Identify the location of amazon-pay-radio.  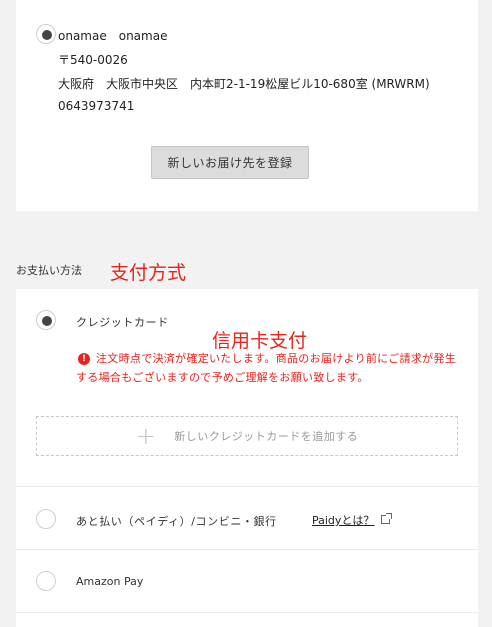
(46, 581).